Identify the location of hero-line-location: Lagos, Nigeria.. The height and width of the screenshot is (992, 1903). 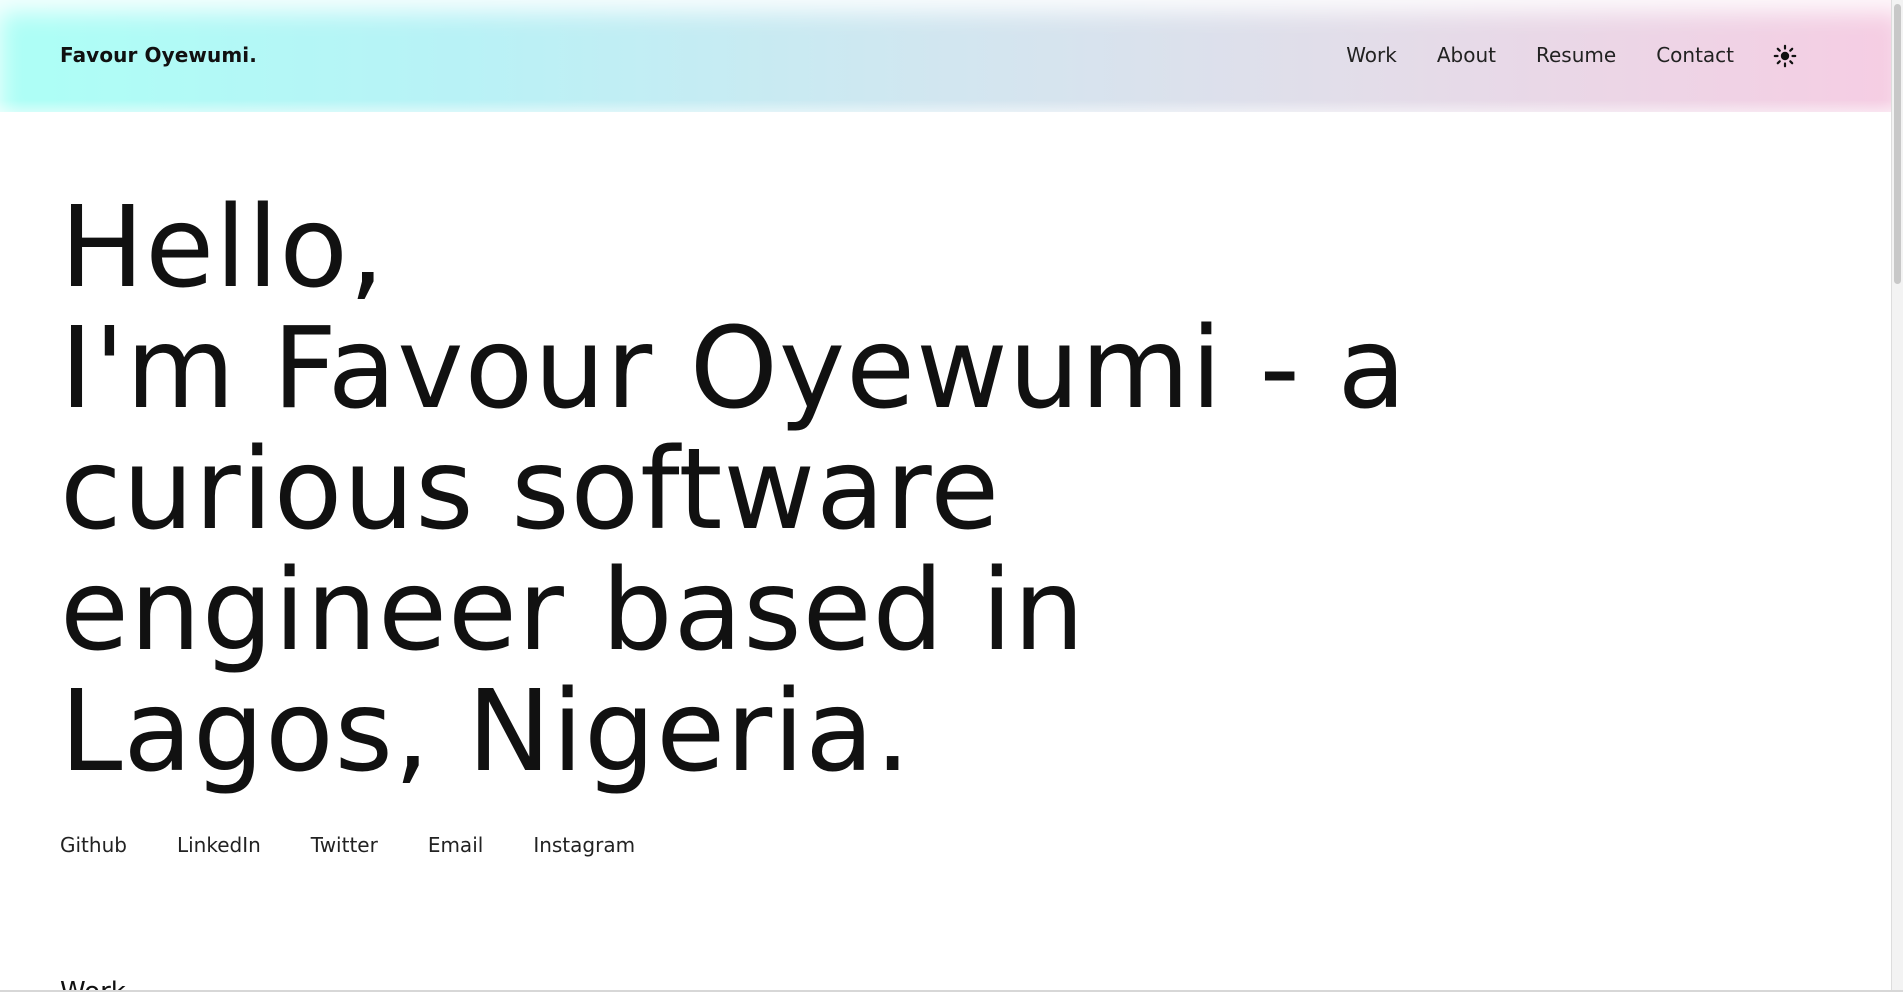
(486, 732).